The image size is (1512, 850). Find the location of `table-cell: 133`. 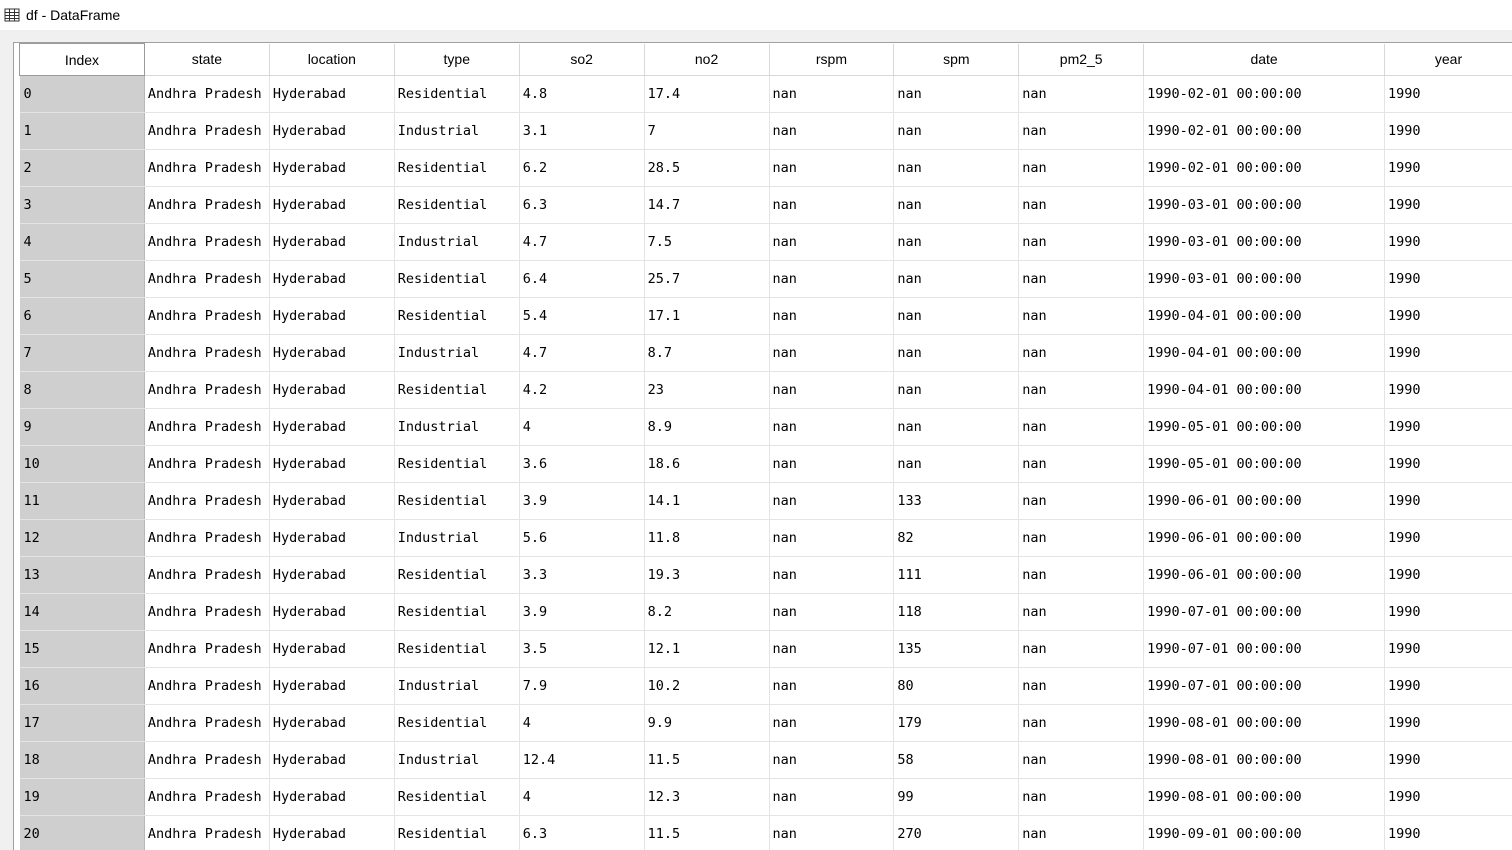

table-cell: 133 is located at coordinates (956, 501).